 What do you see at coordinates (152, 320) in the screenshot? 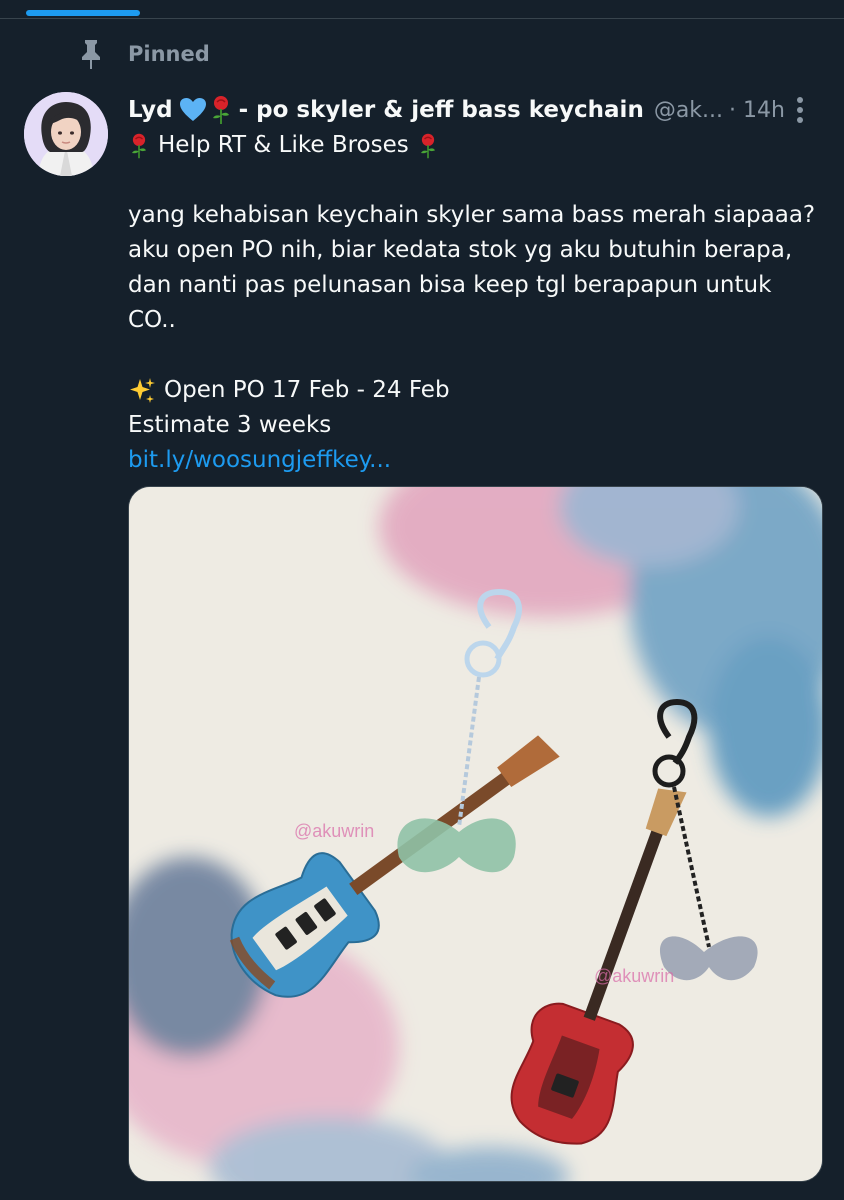
I see `tweet-para-line: CO..` at bounding box center [152, 320].